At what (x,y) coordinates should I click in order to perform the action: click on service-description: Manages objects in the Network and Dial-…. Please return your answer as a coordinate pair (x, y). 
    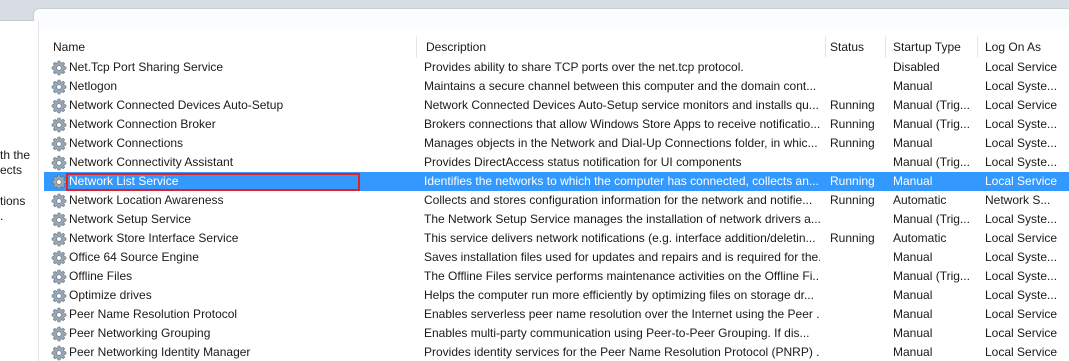
    Looking at the image, I should click on (621, 143).